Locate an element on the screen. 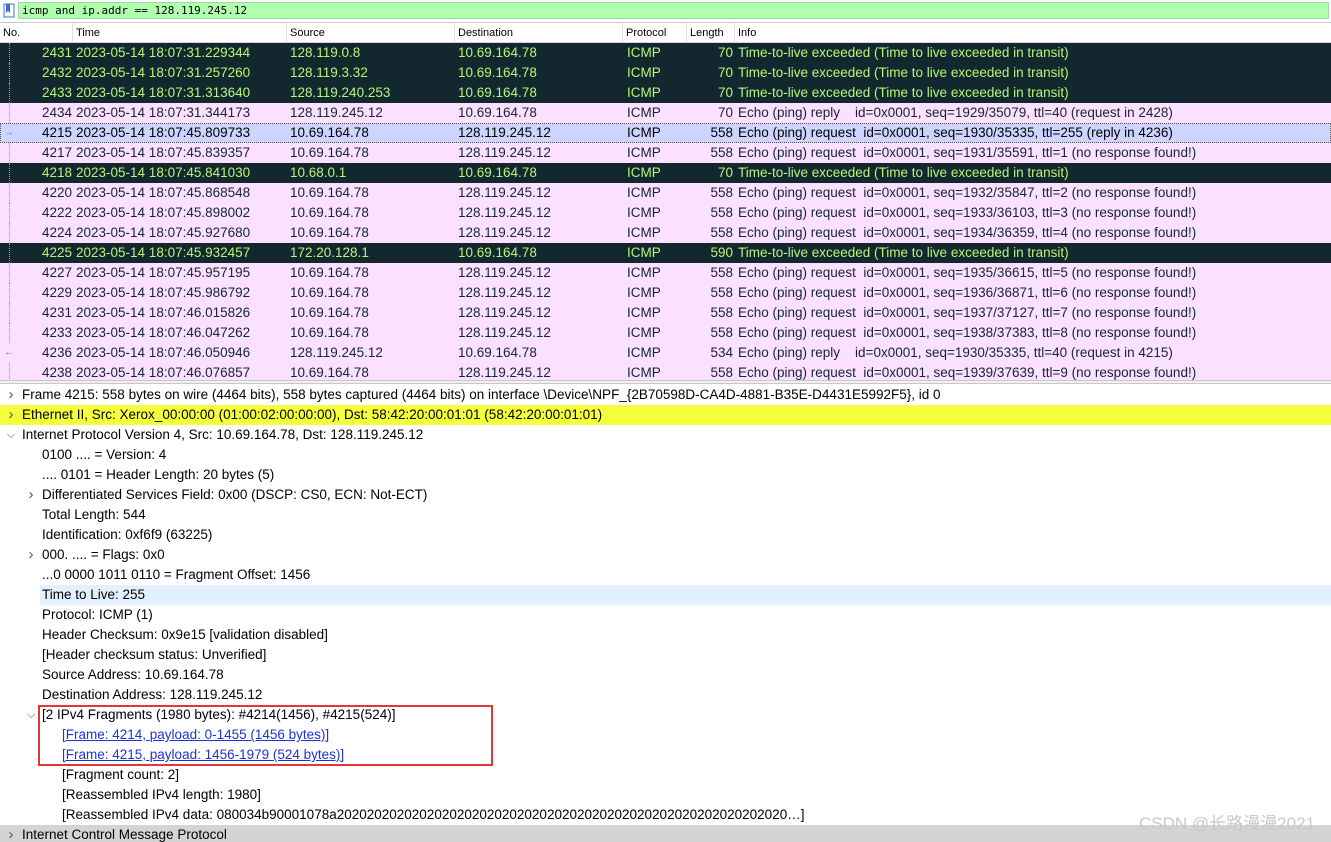 This screenshot has height=842, width=1331. packet-no: 4231 is located at coordinates (56, 312).